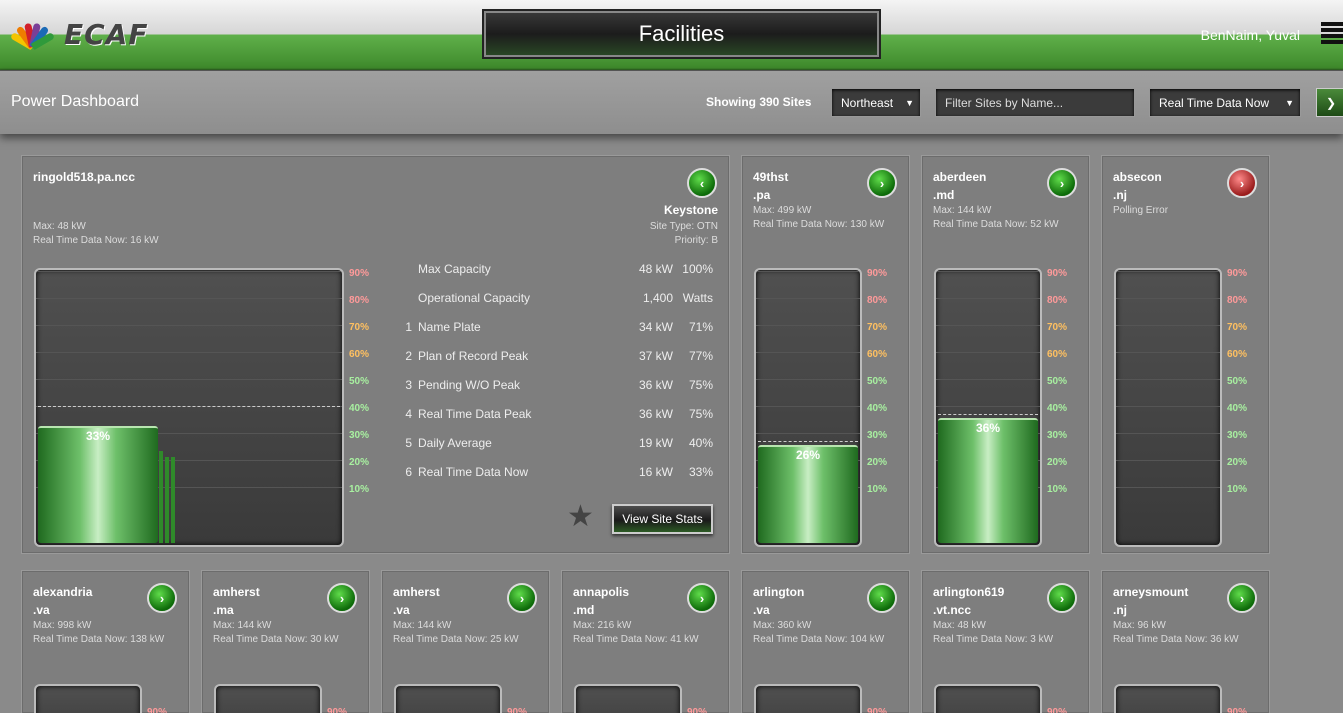  I want to click on dashboard-title: Power Dashboard, so click(75, 101).